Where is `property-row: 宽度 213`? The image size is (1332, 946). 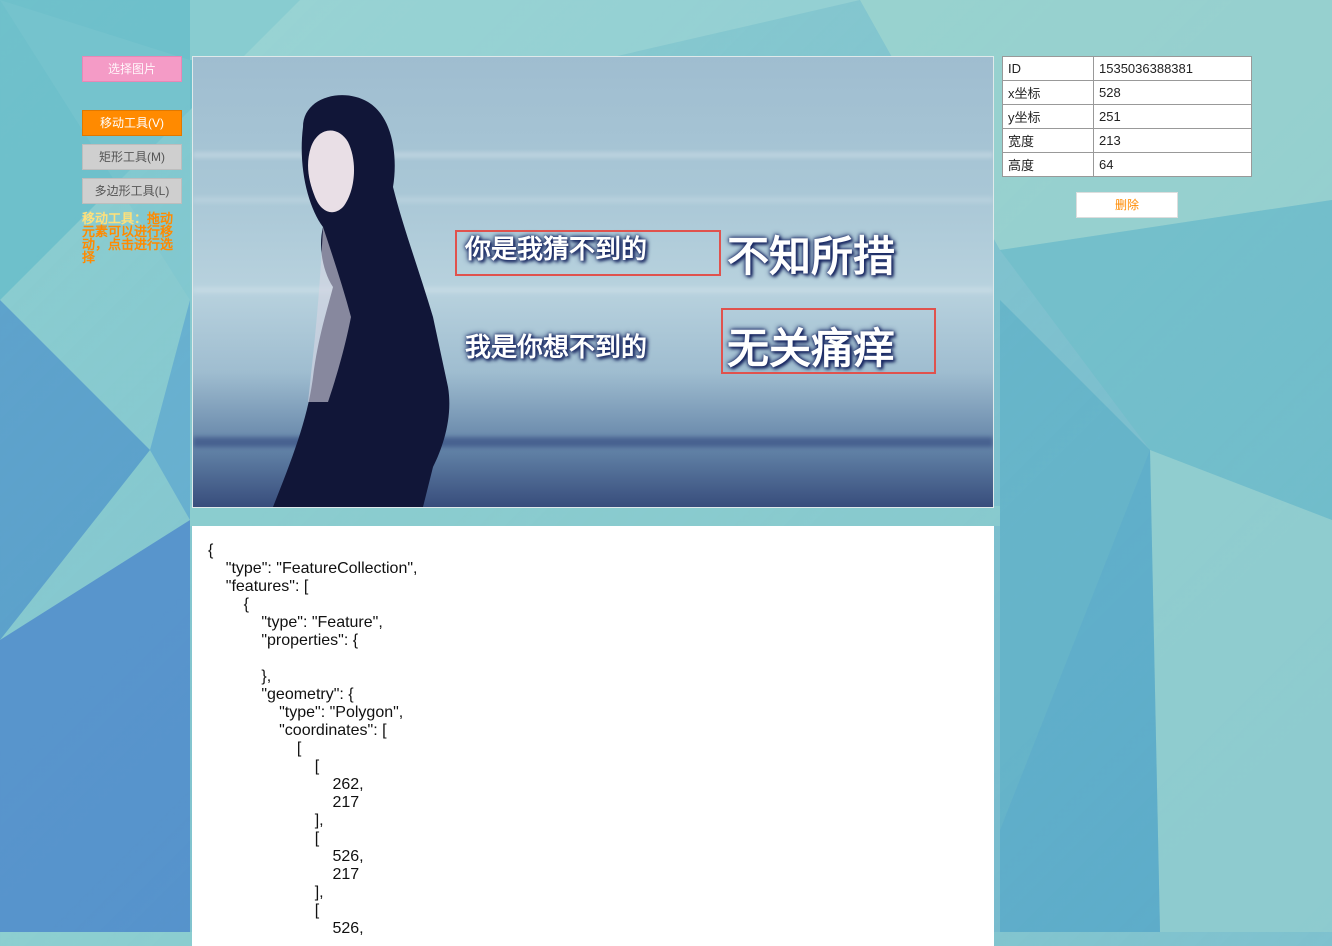 property-row: 宽度 213 is located at coordinates (1127, 140).